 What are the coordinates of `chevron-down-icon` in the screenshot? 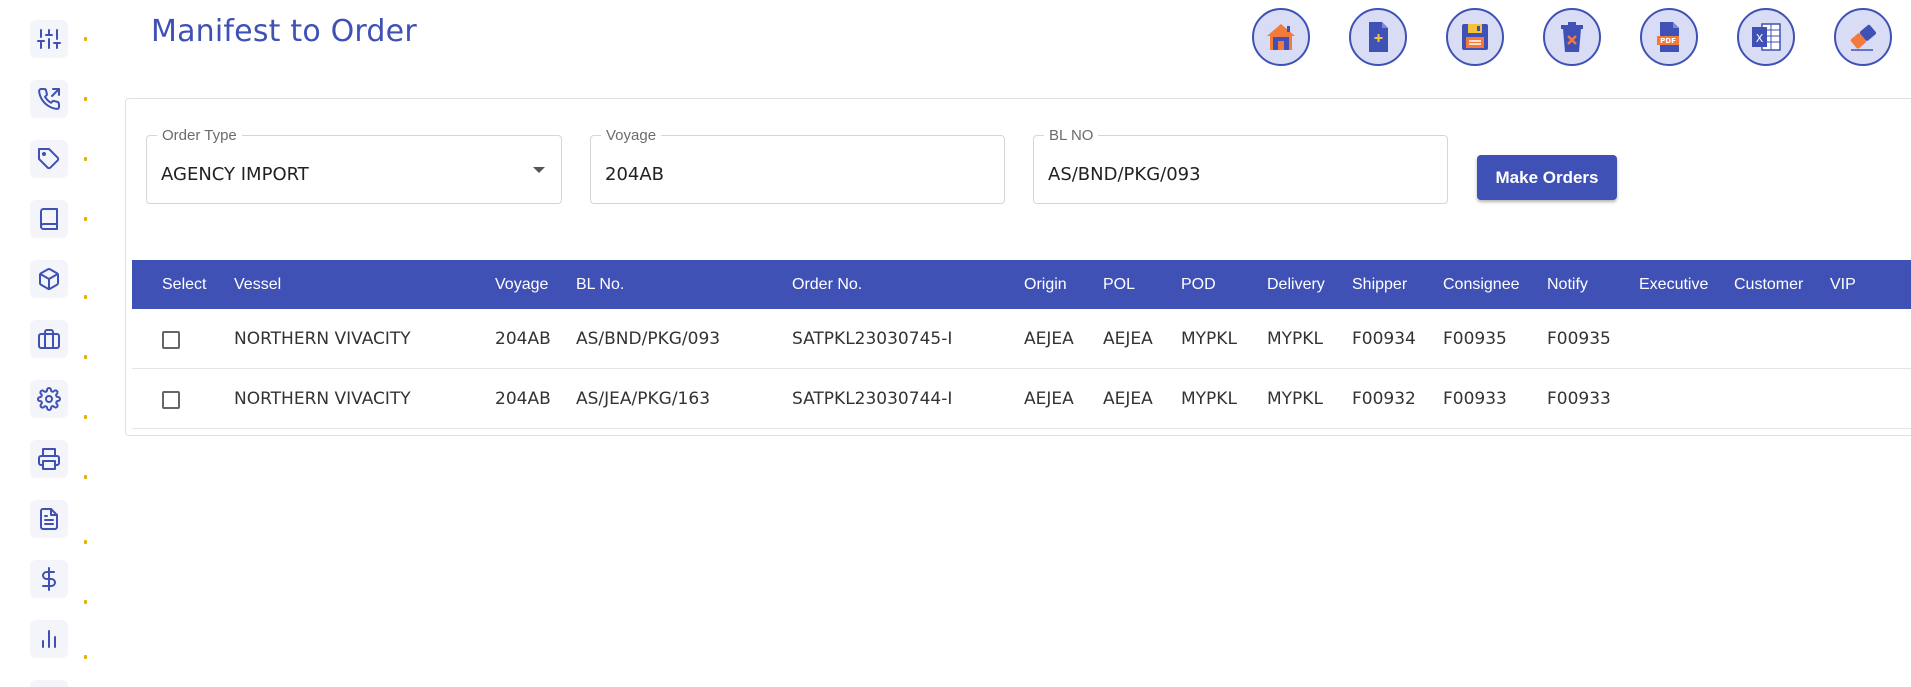 It's located at (539, 170).